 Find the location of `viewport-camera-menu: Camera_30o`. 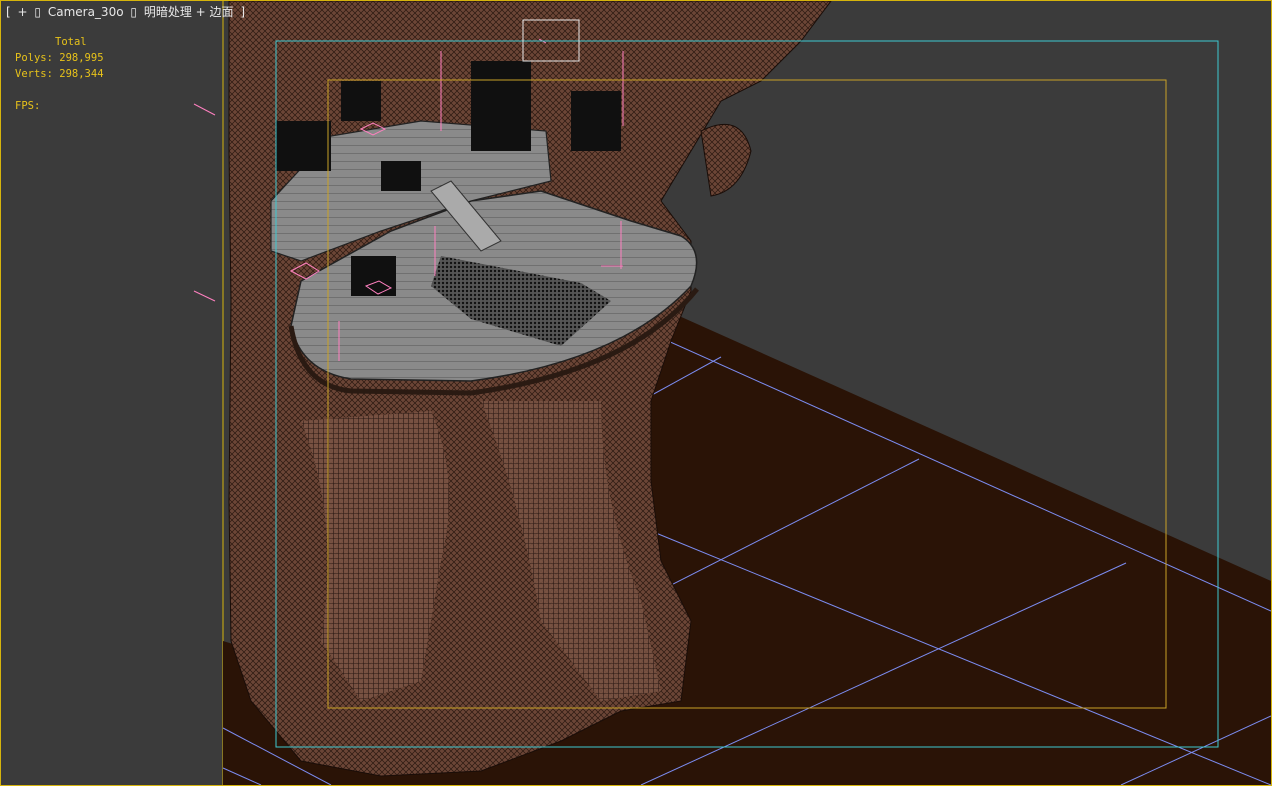

viewport-camera-menu: Camera_30o is located at coordinates (86, 12).